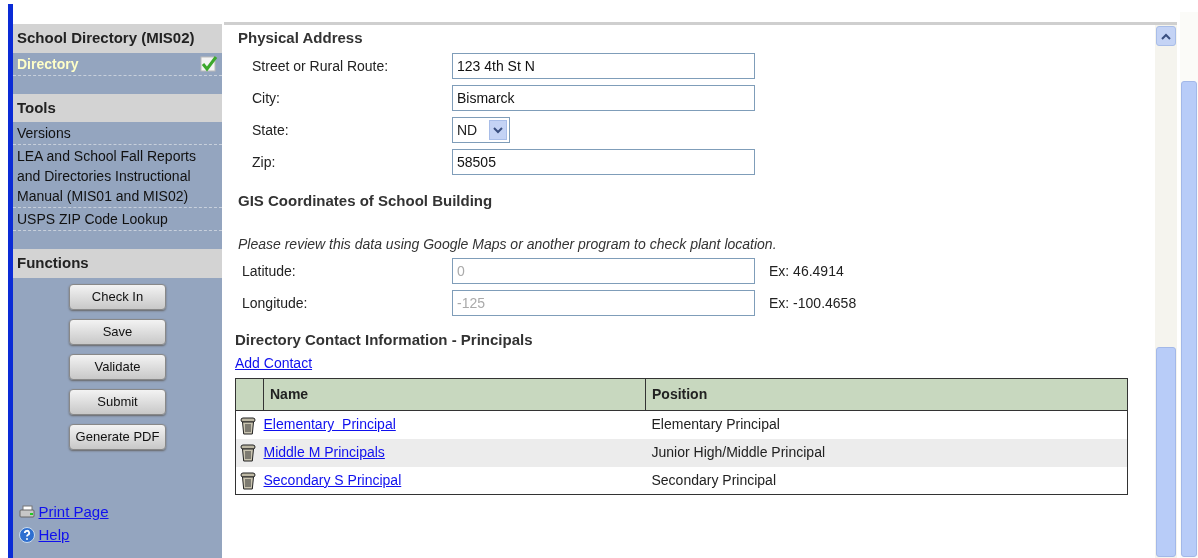 This screenshot has width=1198, height=558. What do you see at coordinates (508, 244) in the screenshot?
I see `note-text: Please review this data using Google Maps or another program to check plant location.` at bounding box center [508, 244].